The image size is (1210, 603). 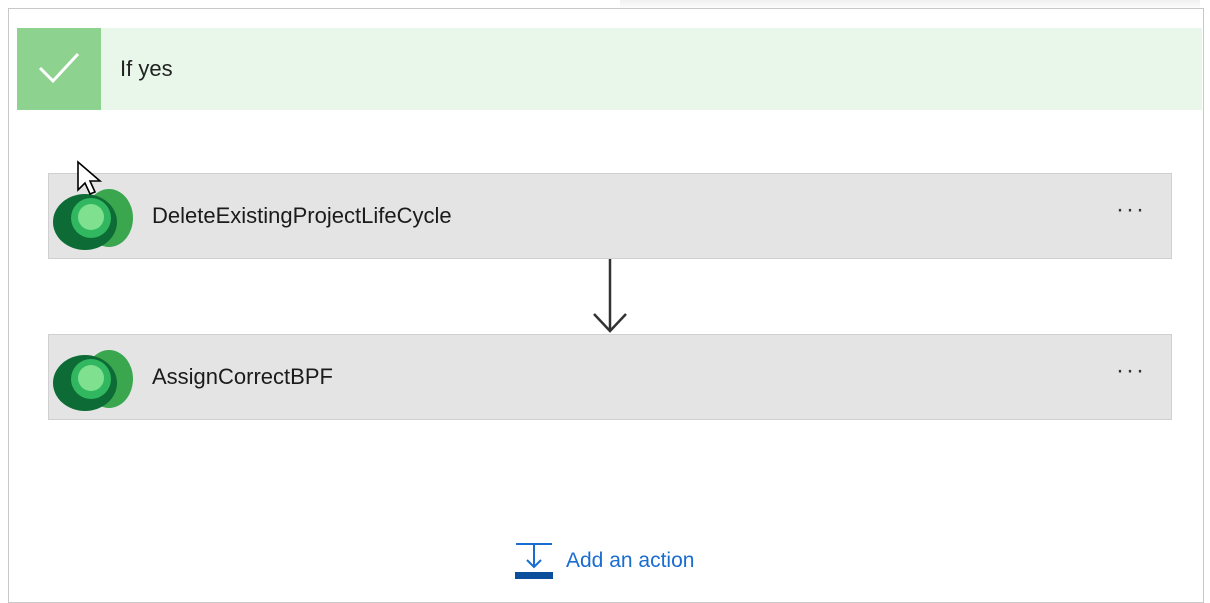 I want to click on add-action-button: Add an action, so click(x=604, y=561).